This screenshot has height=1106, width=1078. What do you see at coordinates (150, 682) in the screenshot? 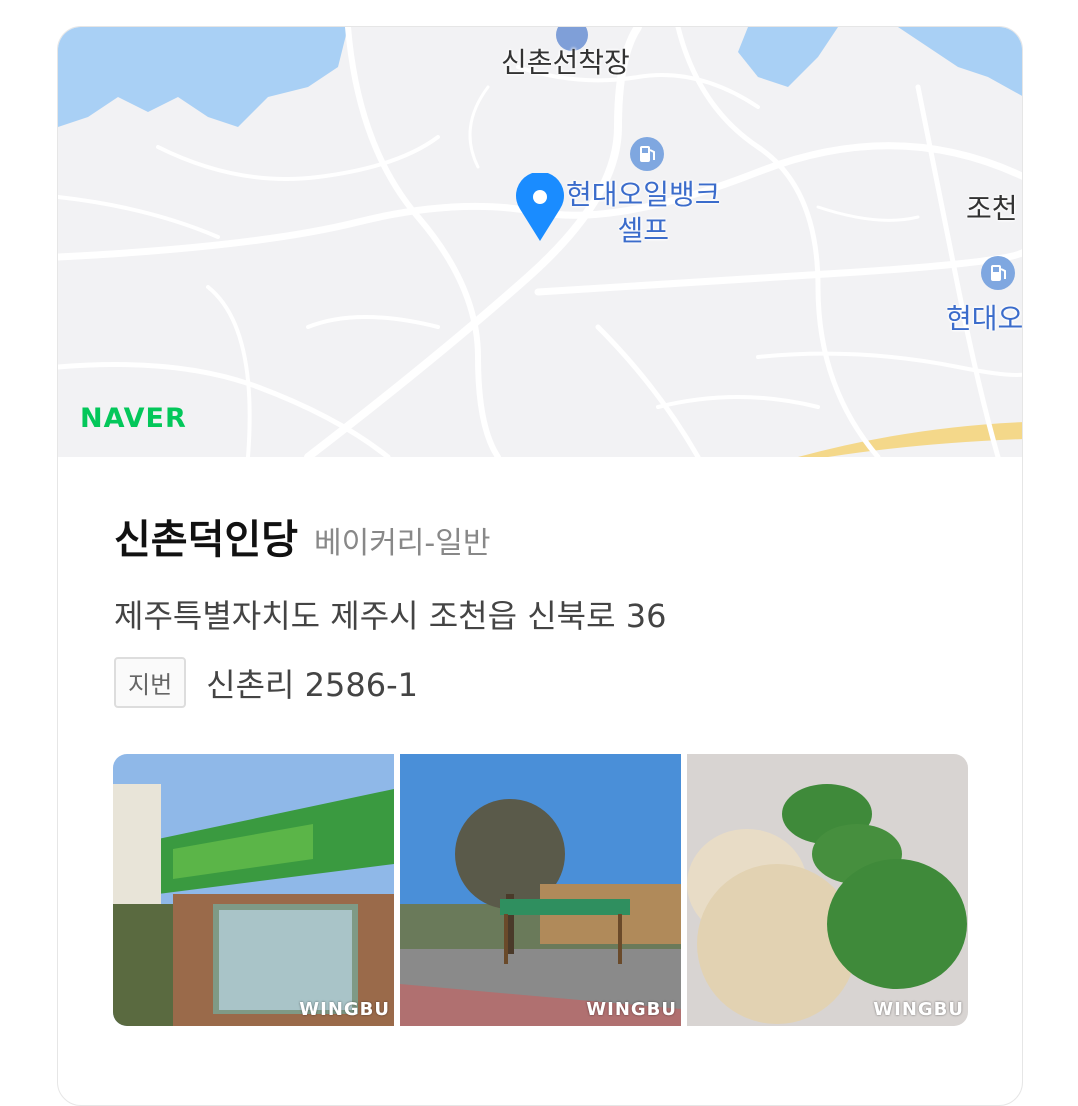
I see `lot-address-badge: 지번` at bounding box center [150, 682].